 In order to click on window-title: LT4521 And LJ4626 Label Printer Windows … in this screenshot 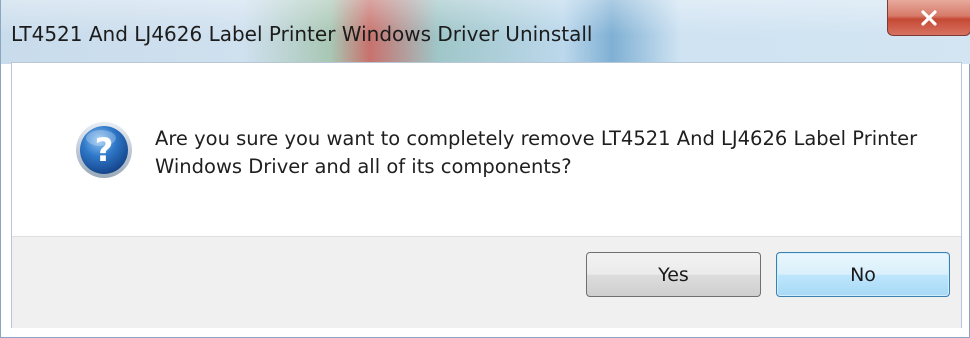, I will do `click(302, 34)`.